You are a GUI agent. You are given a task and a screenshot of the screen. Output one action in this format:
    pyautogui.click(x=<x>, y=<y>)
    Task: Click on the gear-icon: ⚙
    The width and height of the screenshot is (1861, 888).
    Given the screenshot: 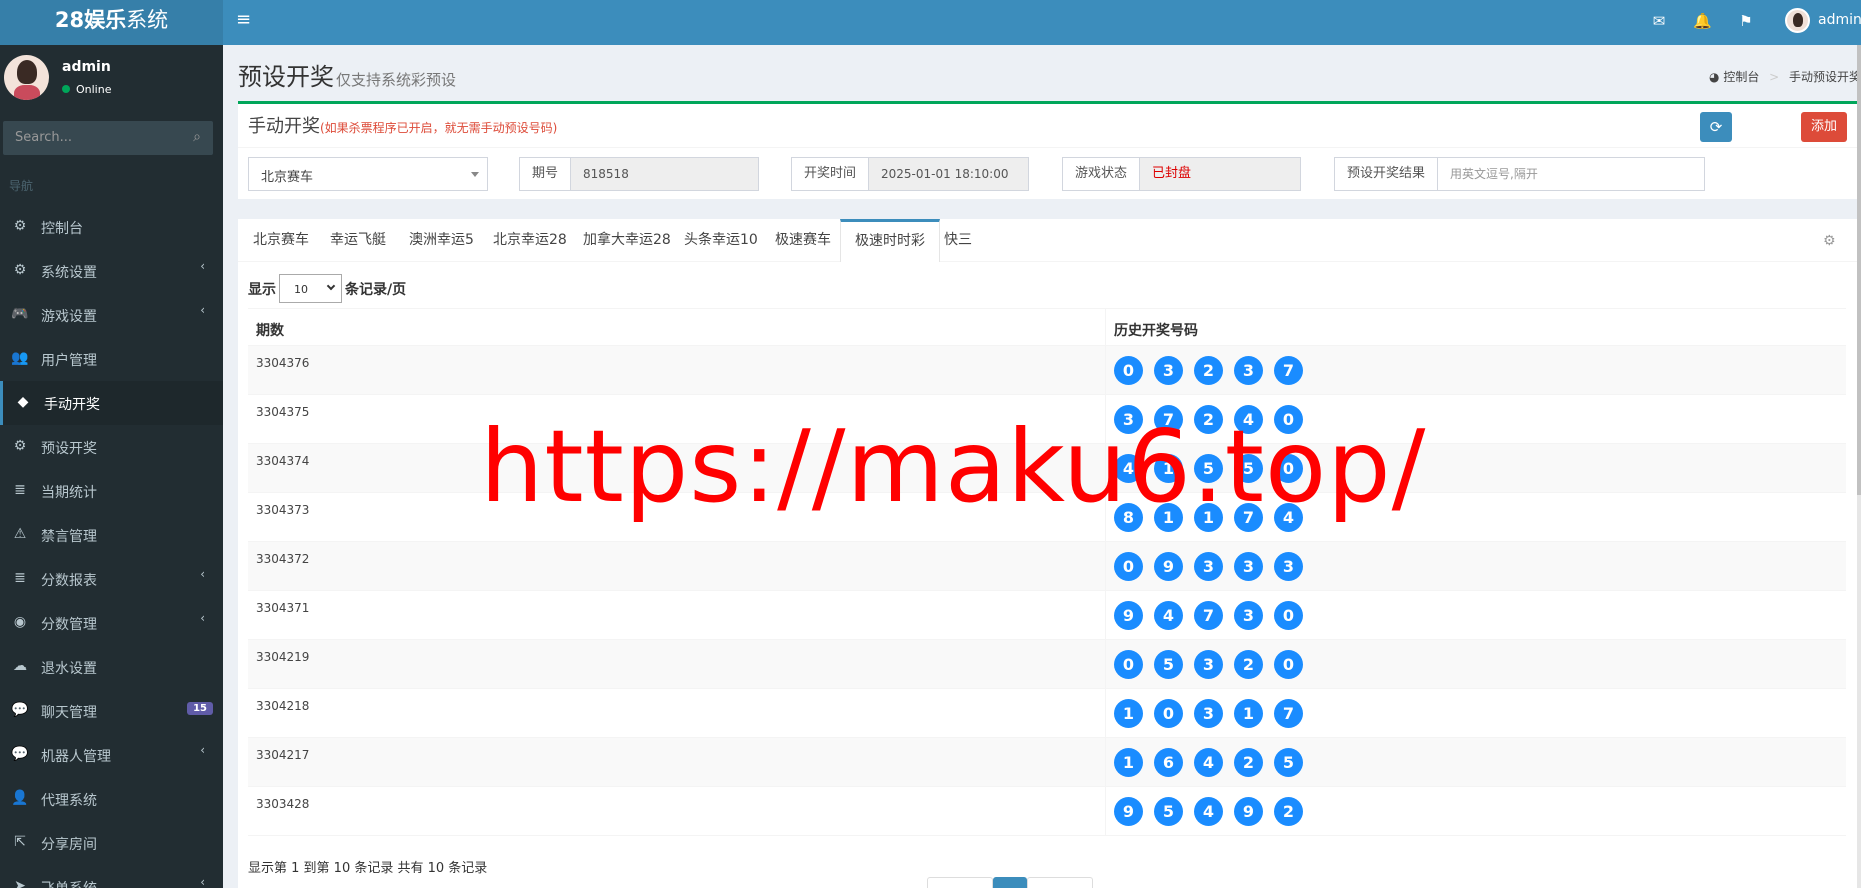 What is the action you would take?
    pyautogui.click(x=1829, y=241)
    